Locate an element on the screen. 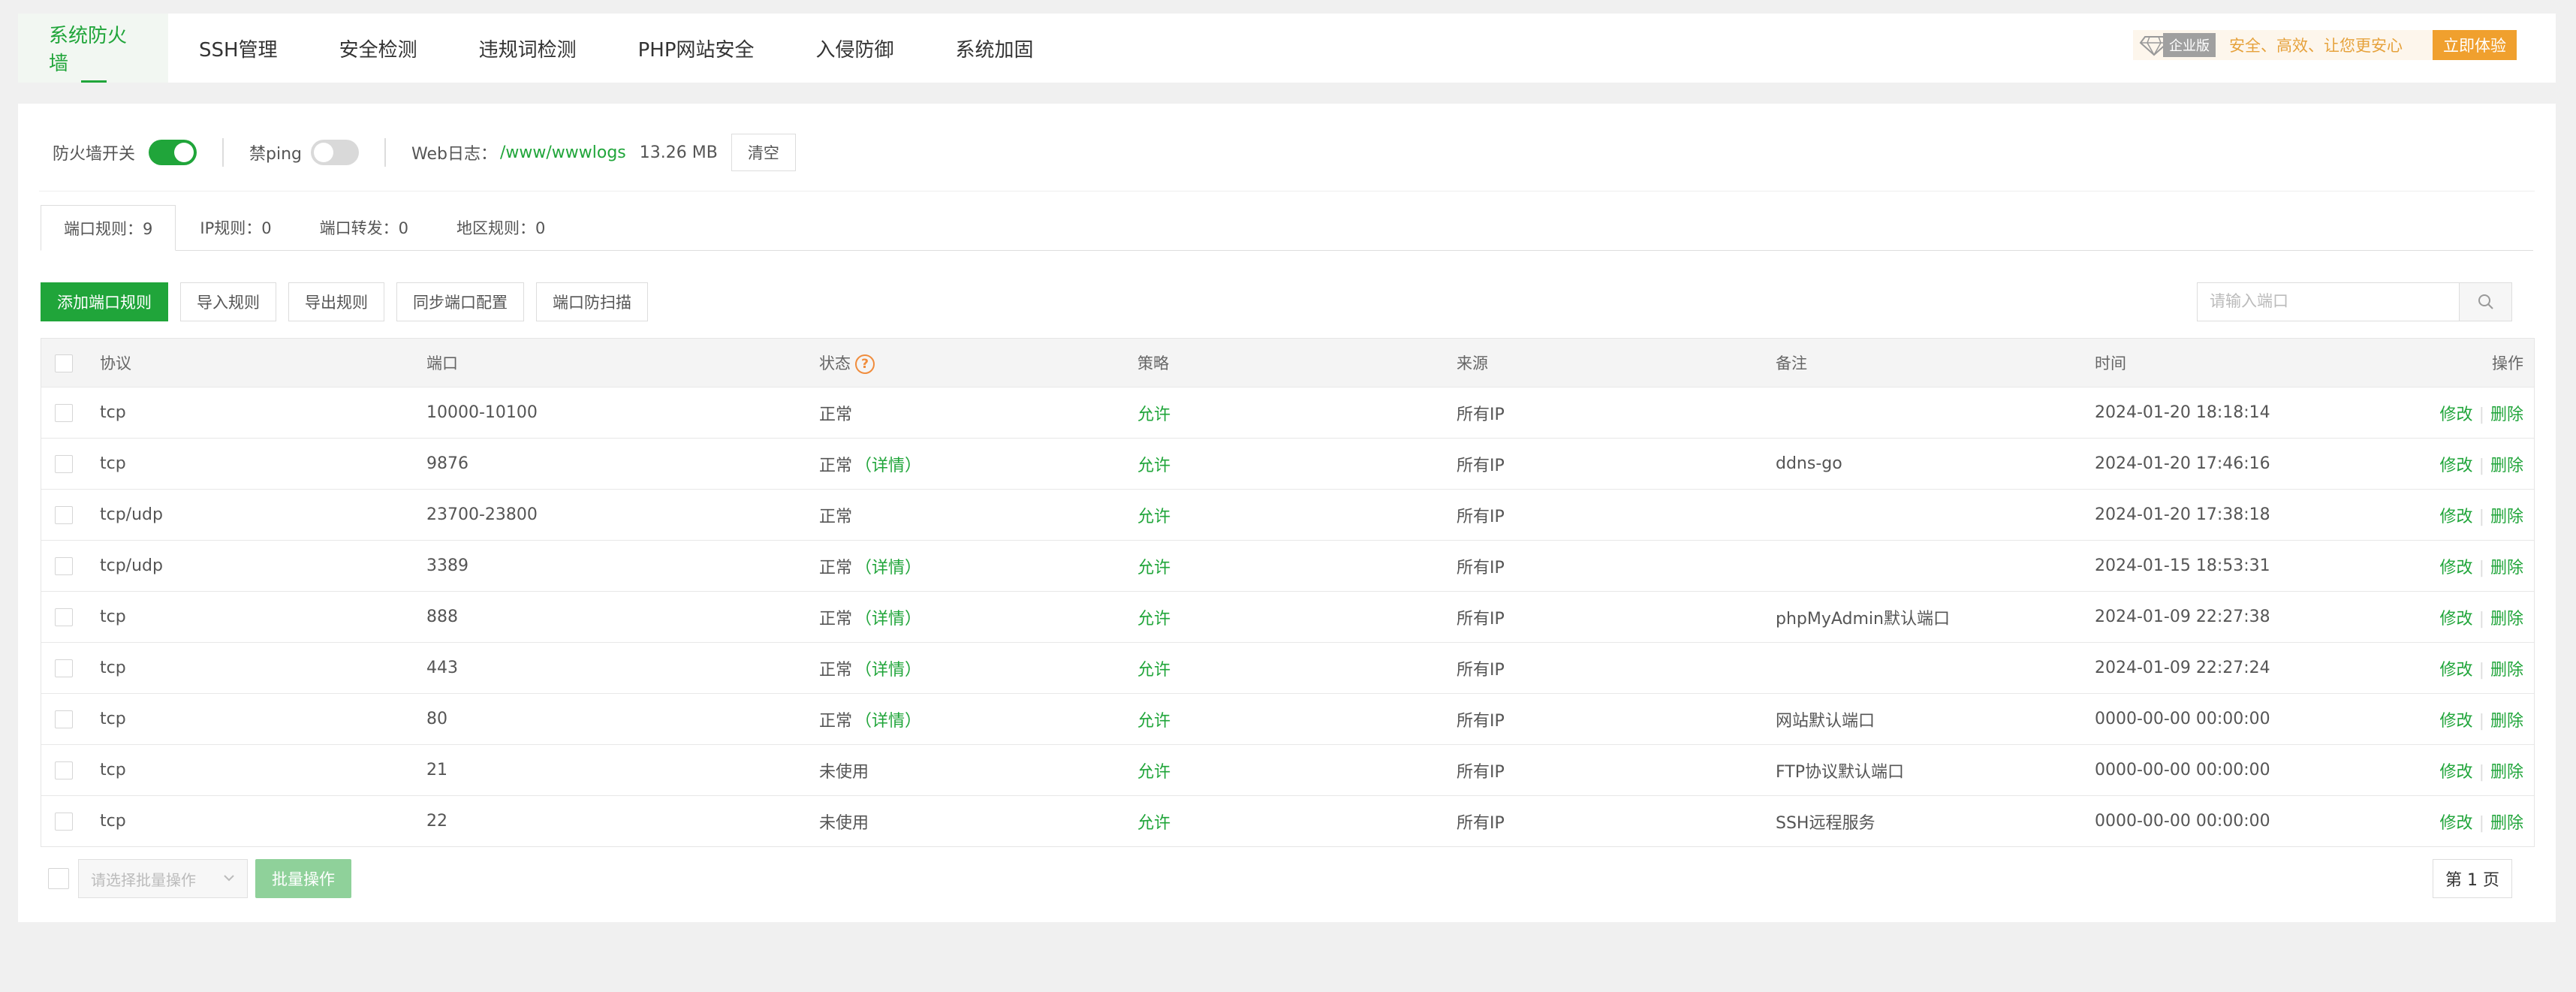 The width and height of the screenshot is (2576, 992). ping-toggle is located at coordinates (335, 152).